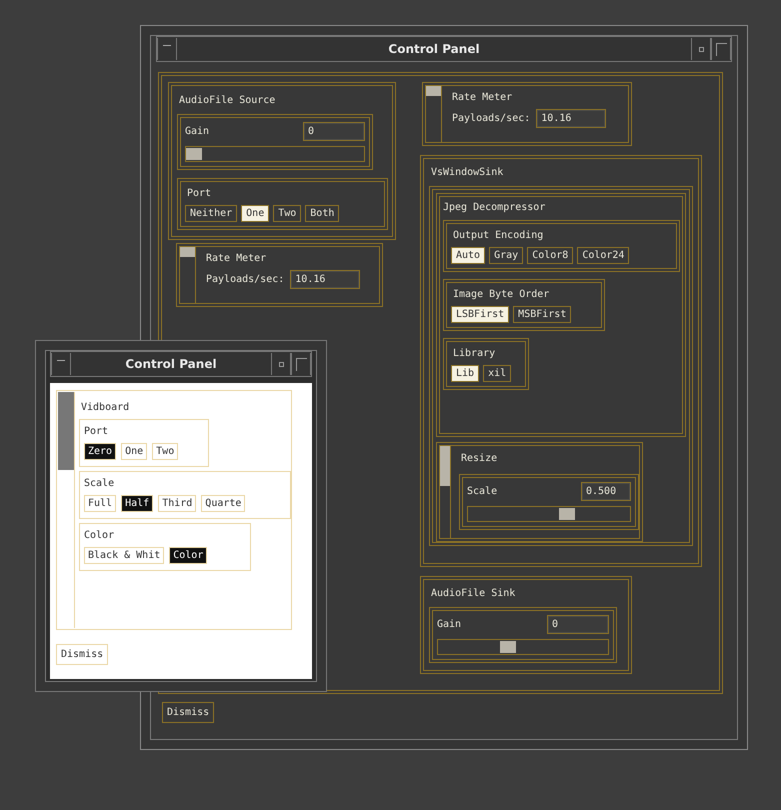 The width and height of the screenshot is (781, 810). Describe the element at coordinates (606, 491) in the screenshot. I see `scale-field: 0.500` at that location.